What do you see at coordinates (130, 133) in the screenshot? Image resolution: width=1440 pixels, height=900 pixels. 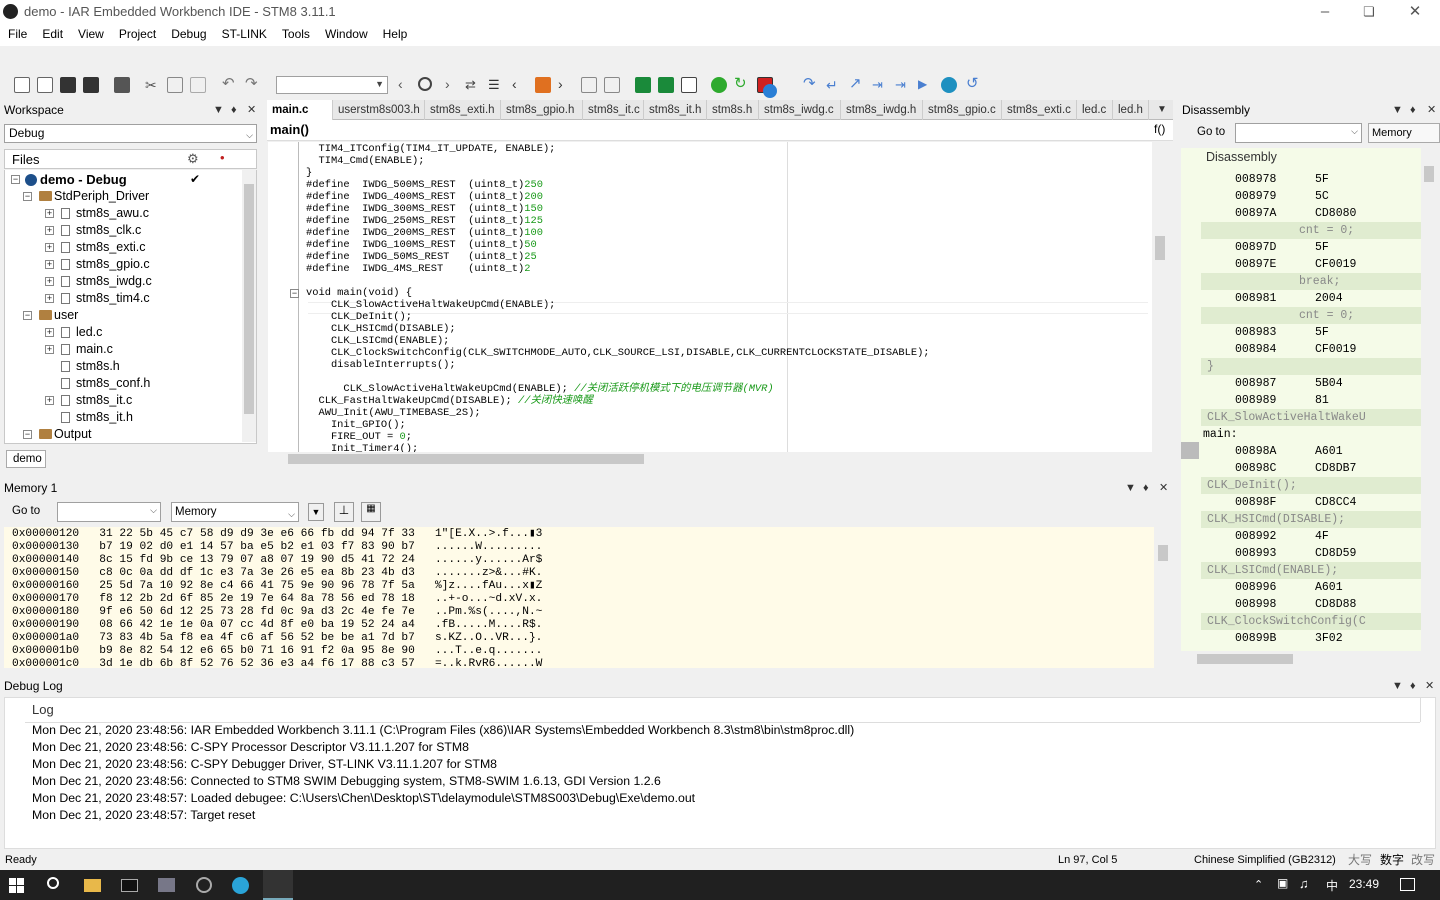 I see `config-select: Debug ⌵` at bounding box center [130, 133].